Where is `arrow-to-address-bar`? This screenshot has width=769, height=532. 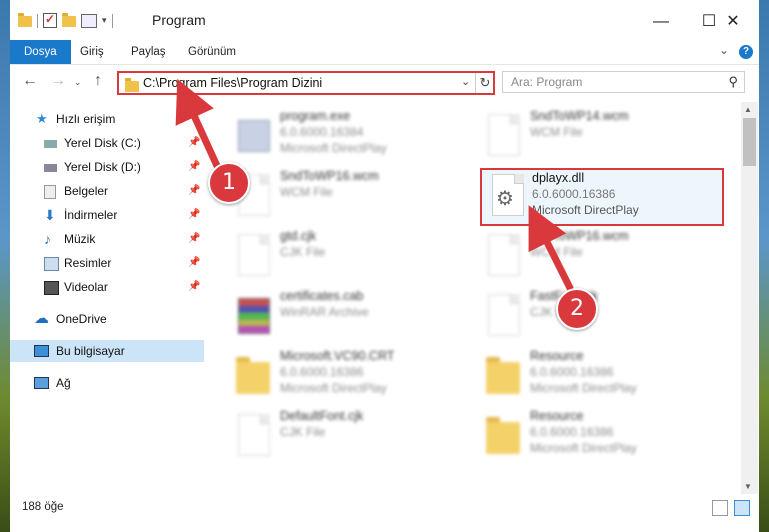 arrow-to-address-bar is located at coordinates (198, 125).